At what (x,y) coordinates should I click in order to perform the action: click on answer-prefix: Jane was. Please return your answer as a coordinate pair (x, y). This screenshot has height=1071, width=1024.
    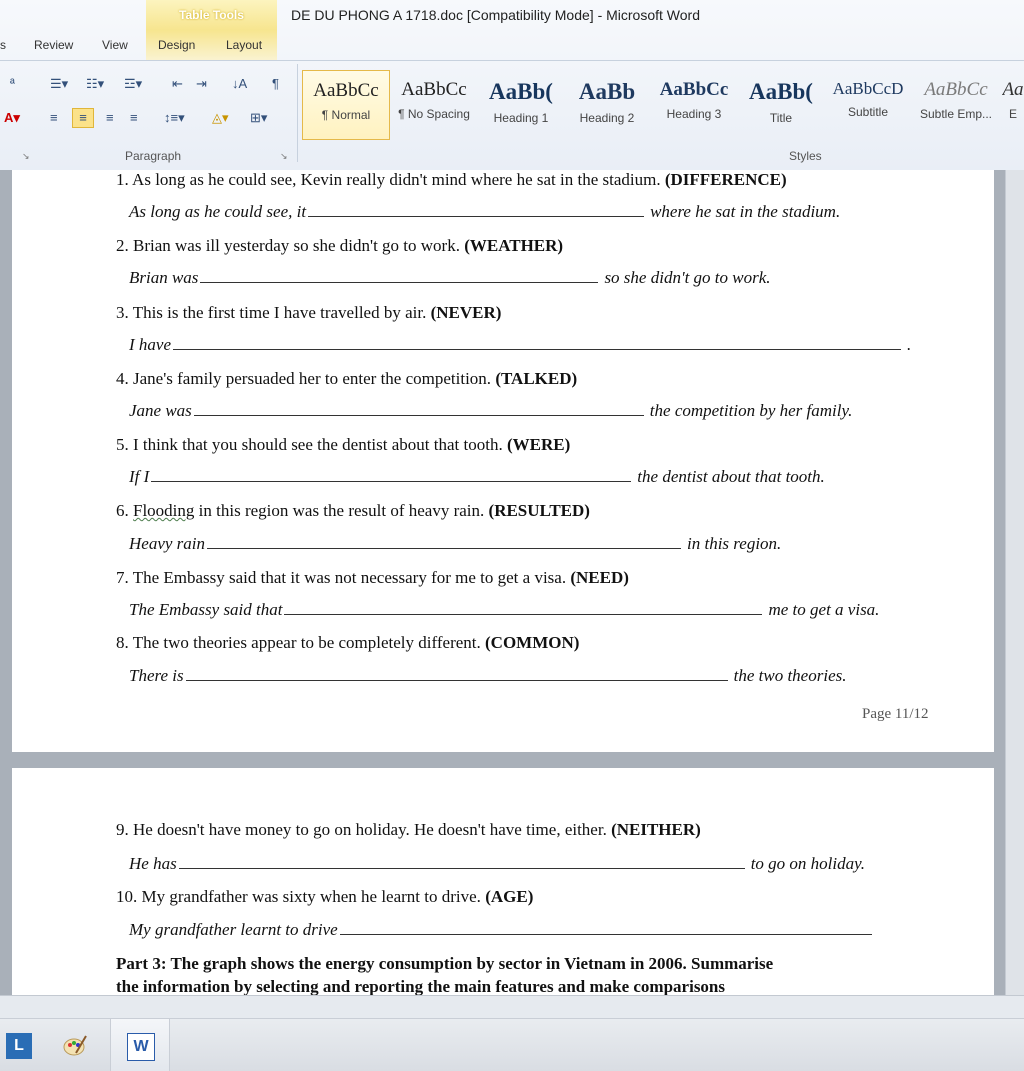
    Looking at the image, I should click on (160, 410).